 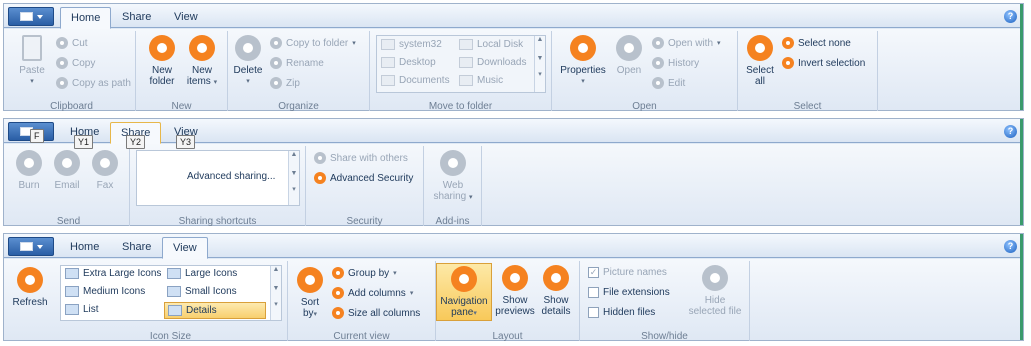 I want to click on new-folder-button: New folder, so click(x=162, y=61).